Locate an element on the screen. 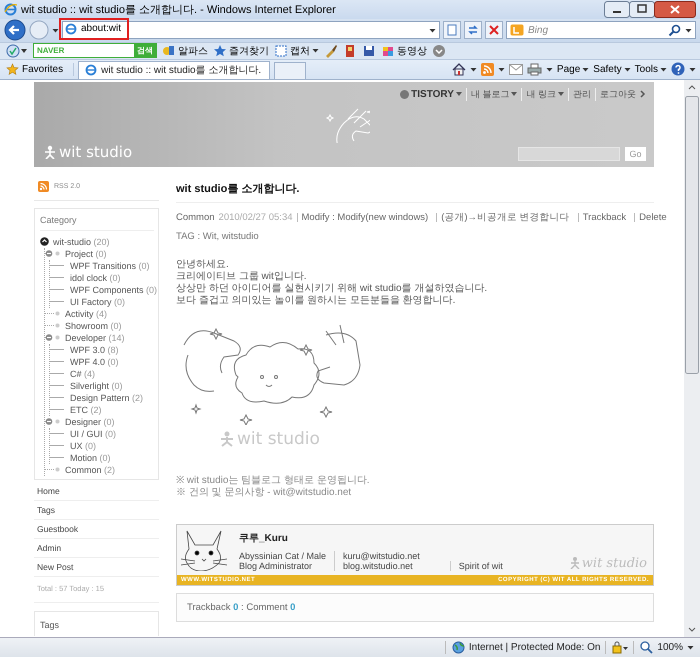 The image size is (700, 657). history-caret-icon is located at coordinates (55, 30).